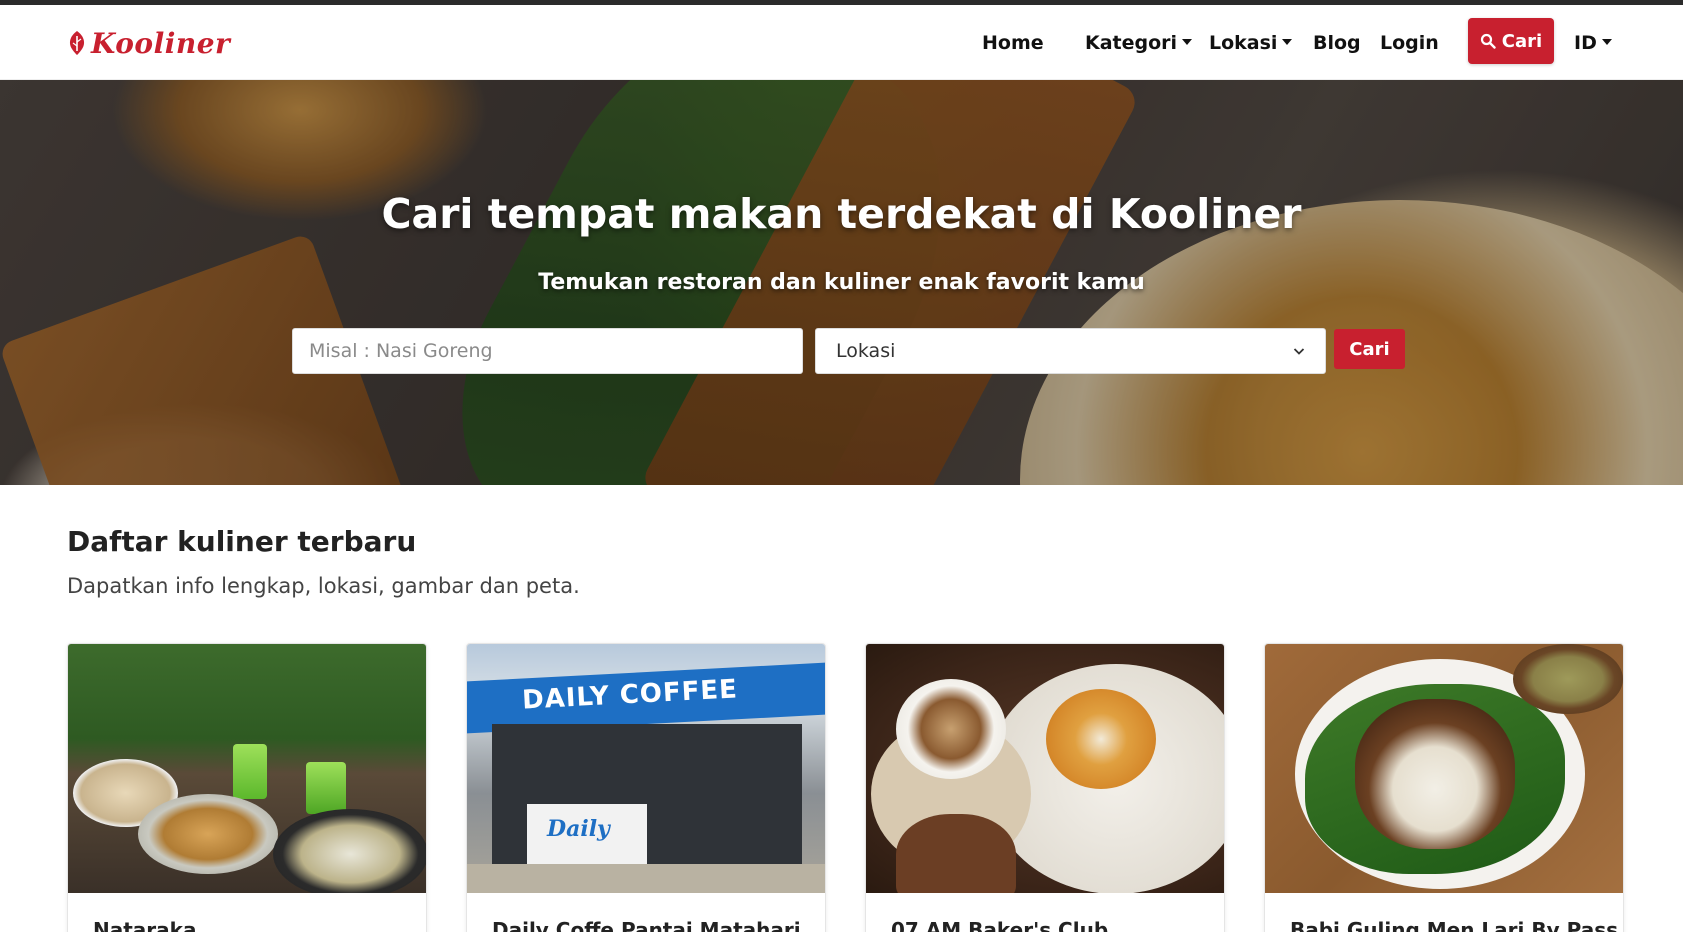 The image size is (1683, 932). I want to click on search-icon, so click(1488, 41).